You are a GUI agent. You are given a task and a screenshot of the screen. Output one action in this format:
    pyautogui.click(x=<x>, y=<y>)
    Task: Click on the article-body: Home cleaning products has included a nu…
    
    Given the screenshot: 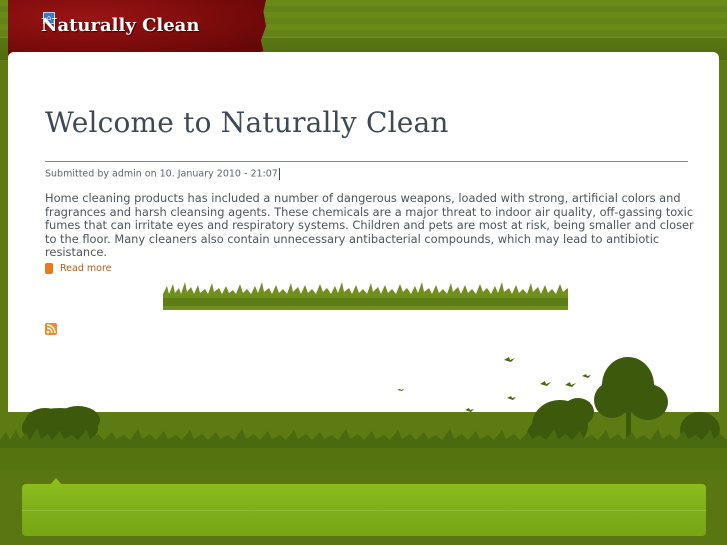 What is the action you would take?
    pyautogui.click(x=369, y=225)
    